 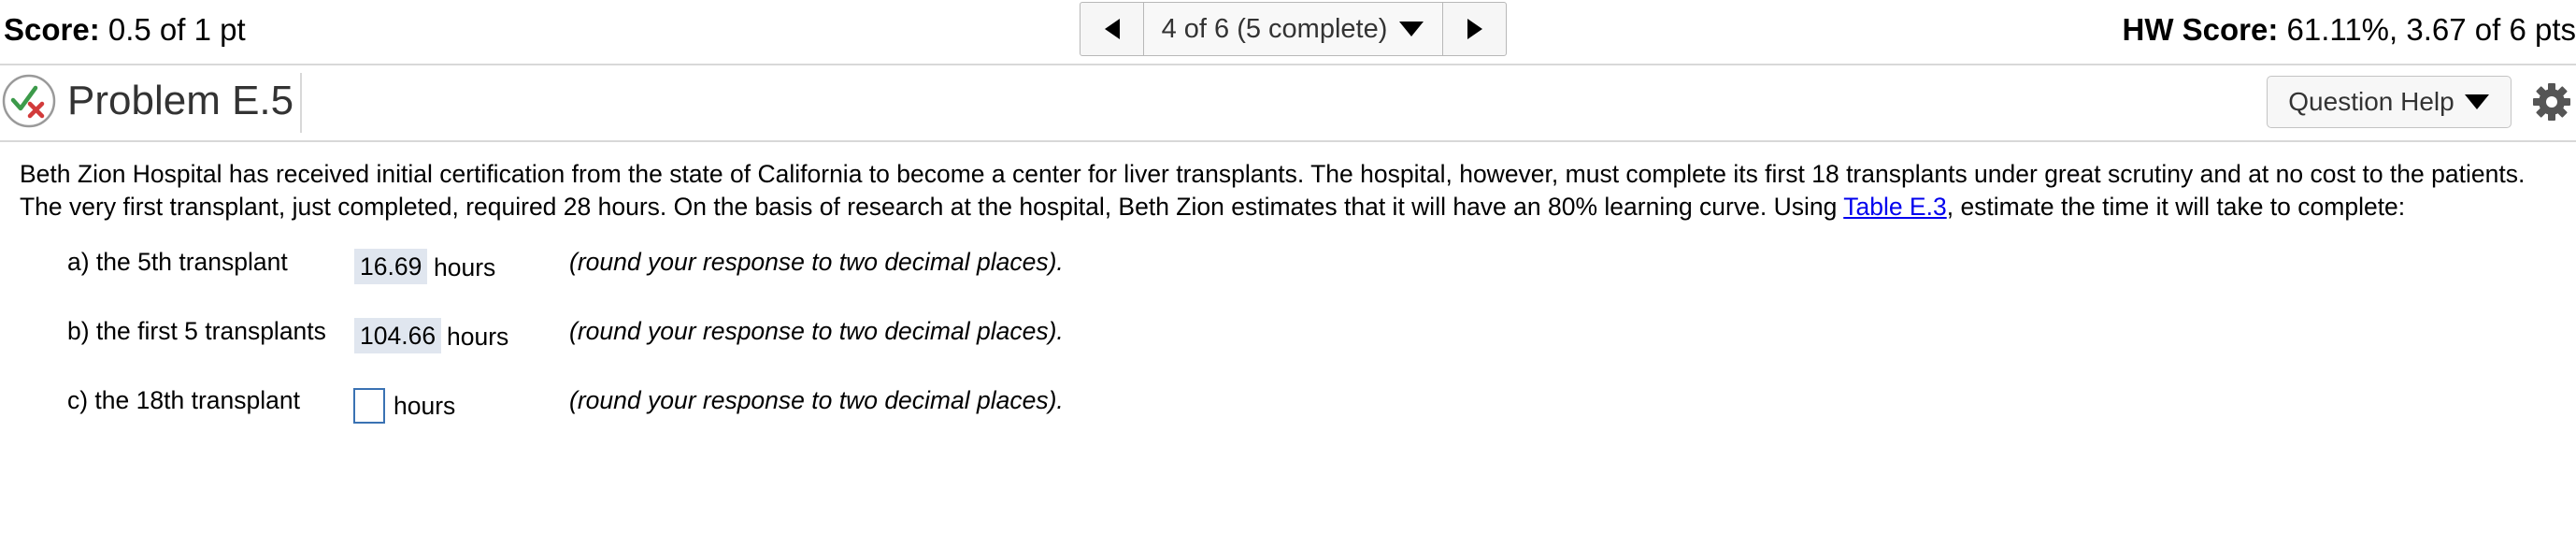 What do you see at coordinates (2431, 29) in the screenshot?
I see `hw-score-value: 61.11%, 3.67 of 6 pts` at bounding box center [2431, 29].